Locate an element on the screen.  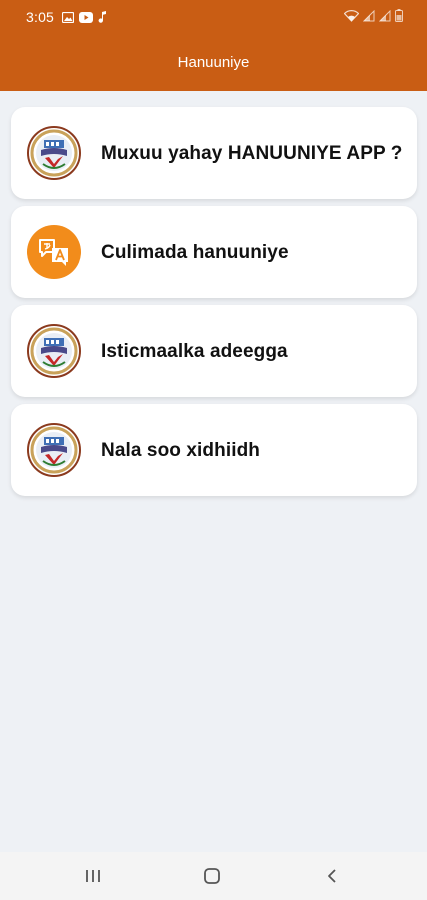
menu-item-contact-us: Nala soo xidhiidh is located at coordinates (214, 450).